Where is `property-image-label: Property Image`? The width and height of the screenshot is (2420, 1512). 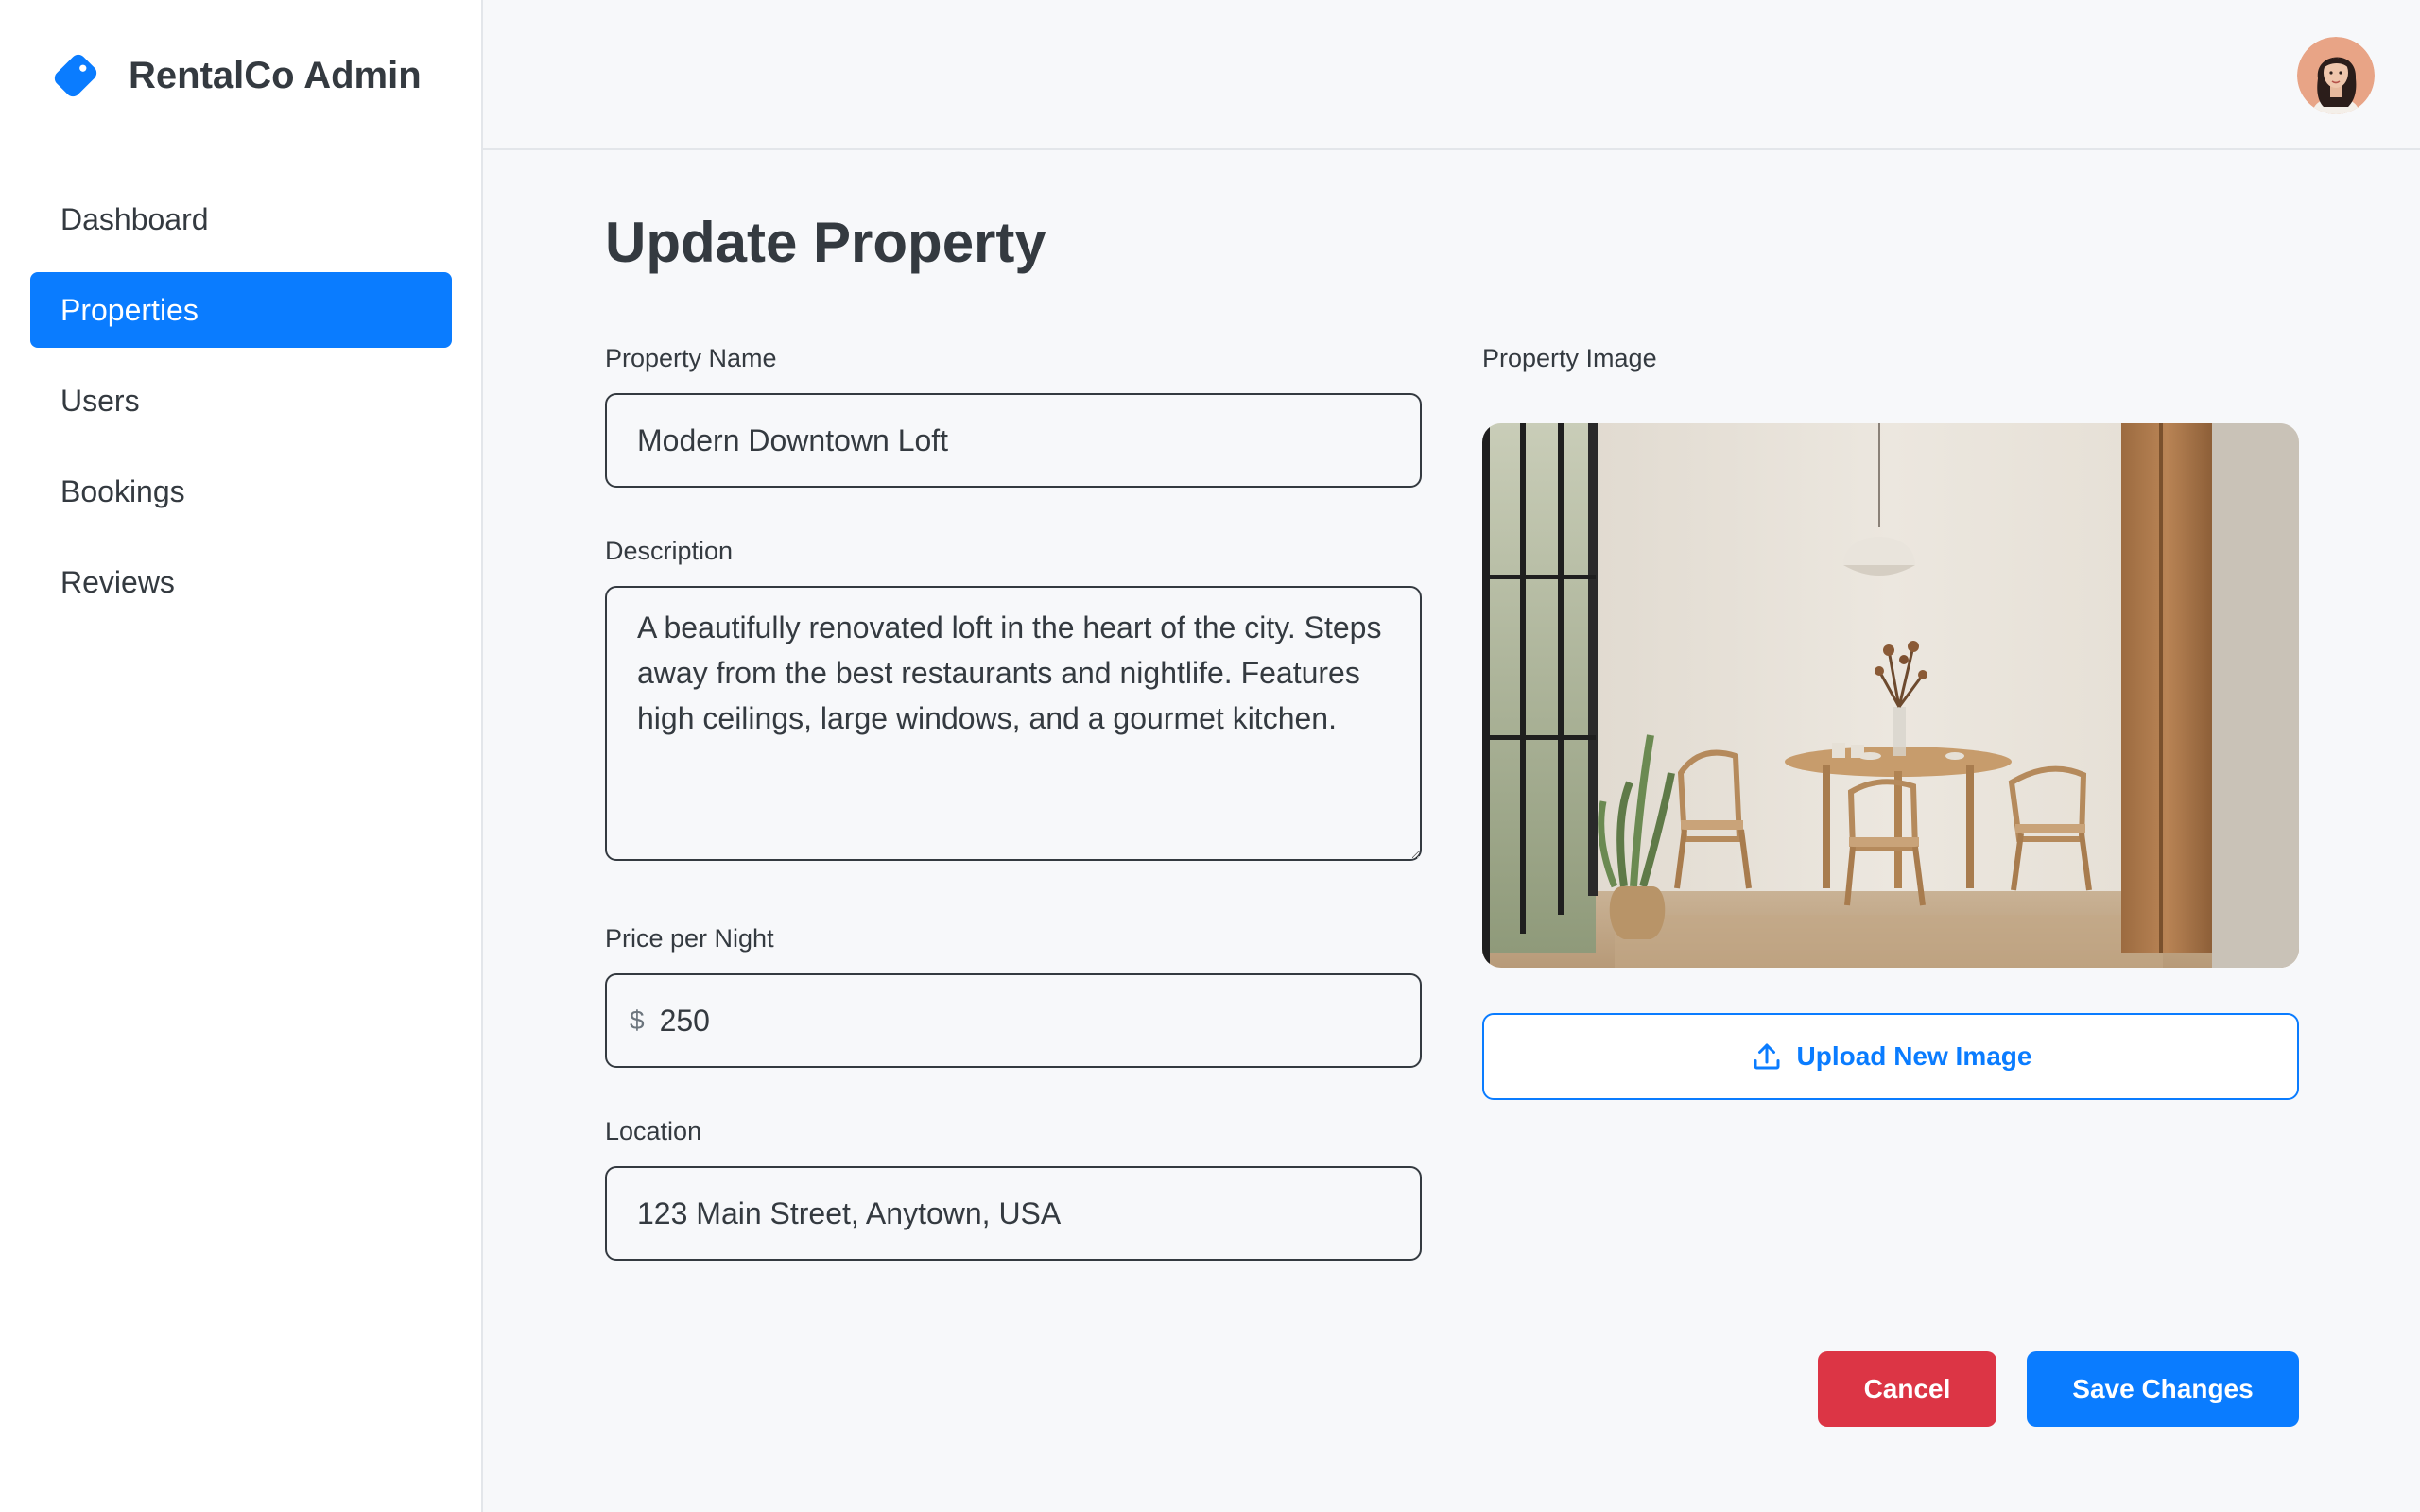
property-image-label: Property Image is located at coordinates (1569, 358).